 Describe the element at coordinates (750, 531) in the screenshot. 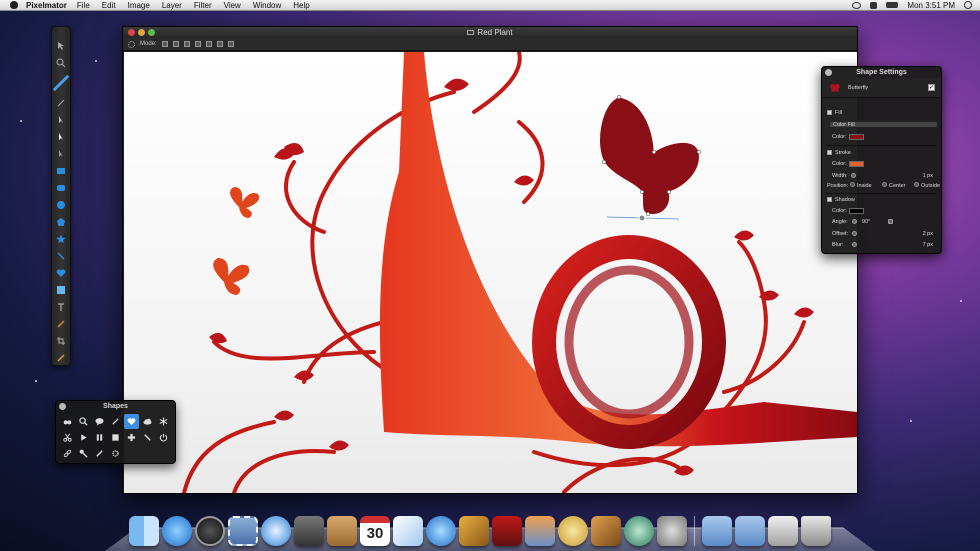

I see `documents-folder-icon` at that location.